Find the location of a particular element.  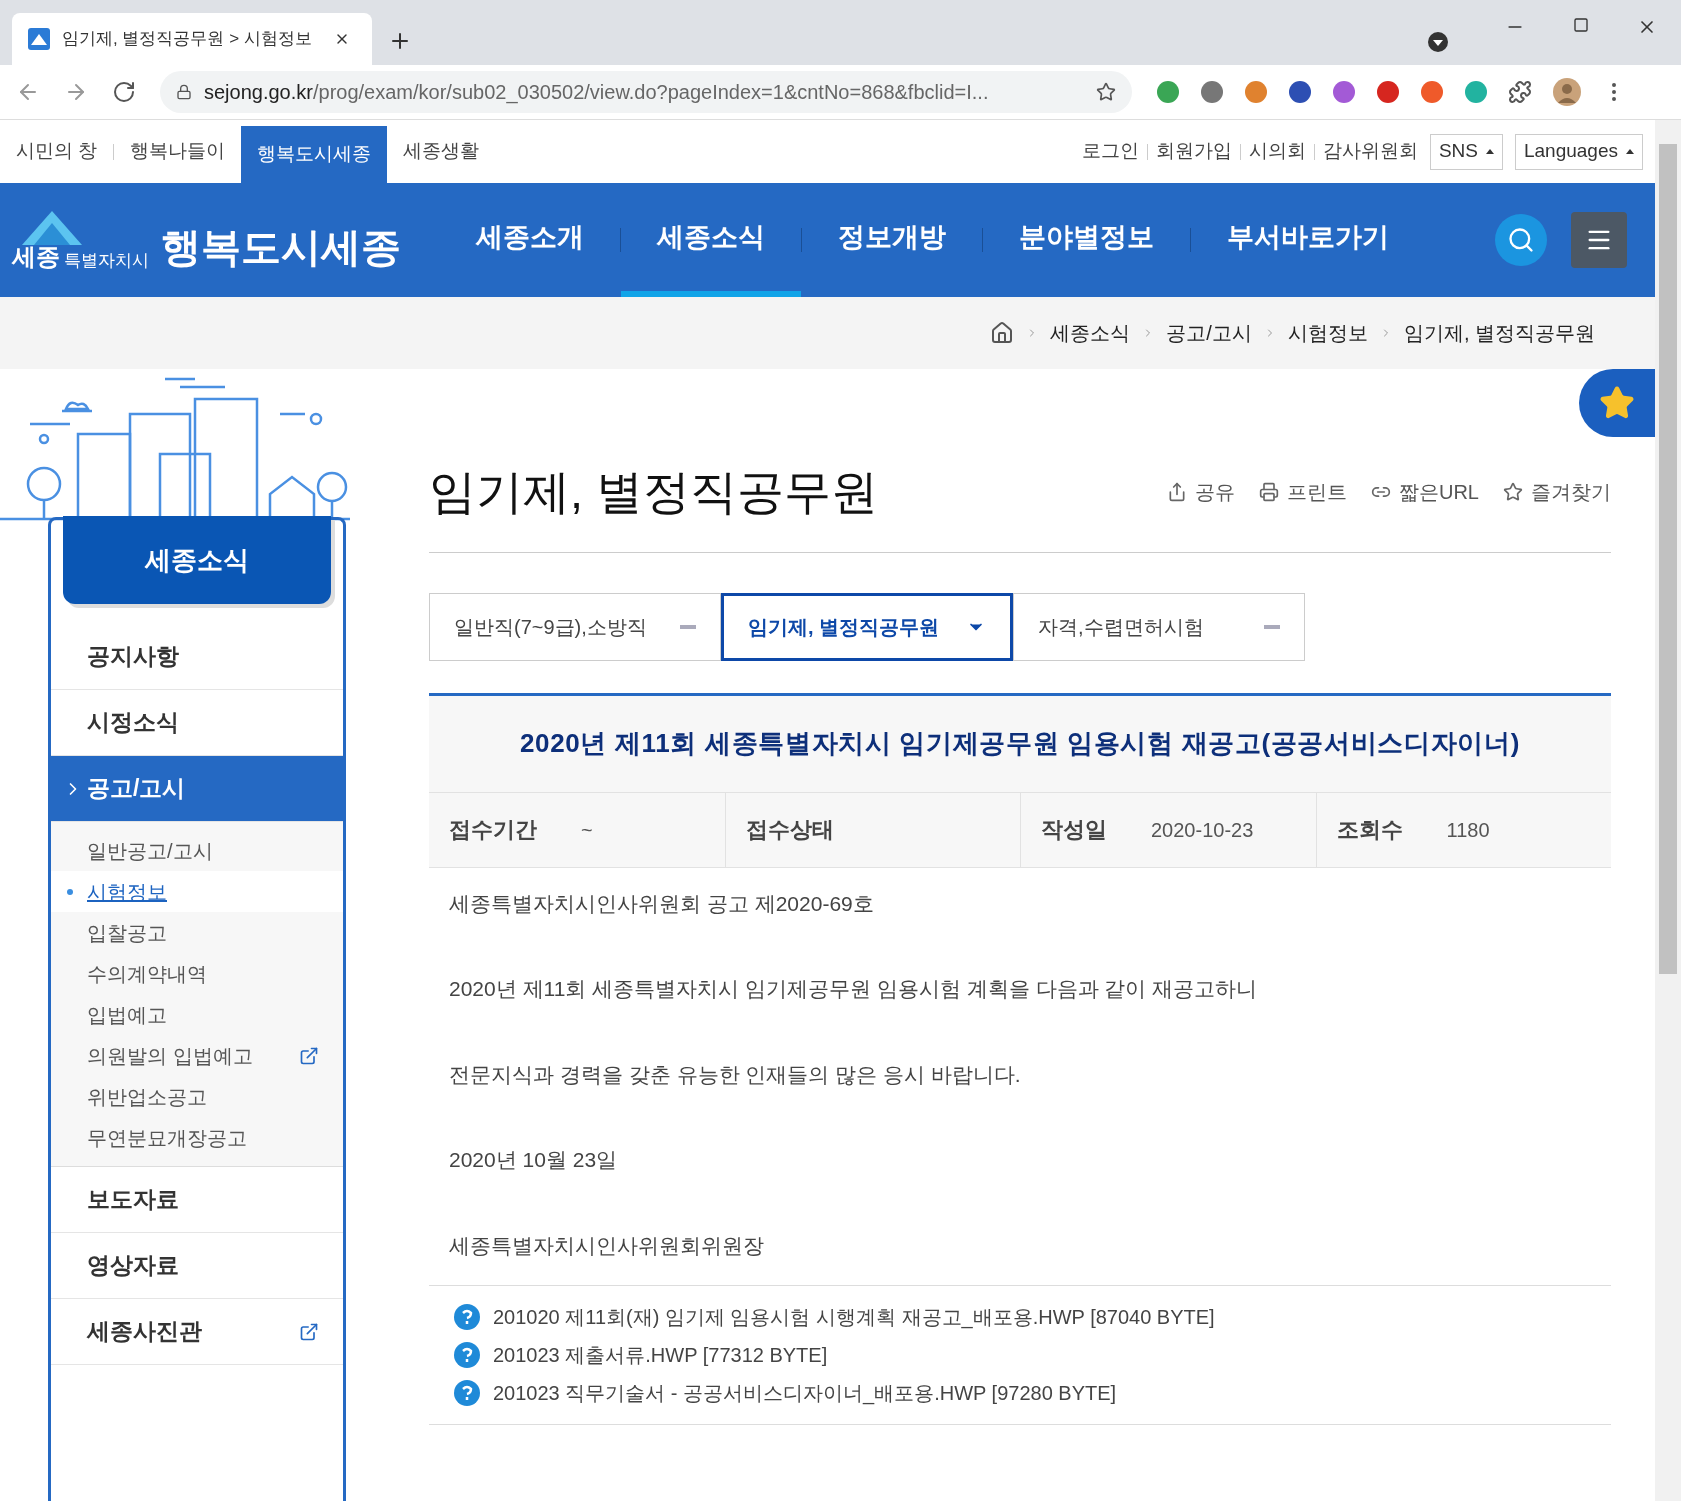

nav-item: 정보개방 is located at coordinates (892, 240).